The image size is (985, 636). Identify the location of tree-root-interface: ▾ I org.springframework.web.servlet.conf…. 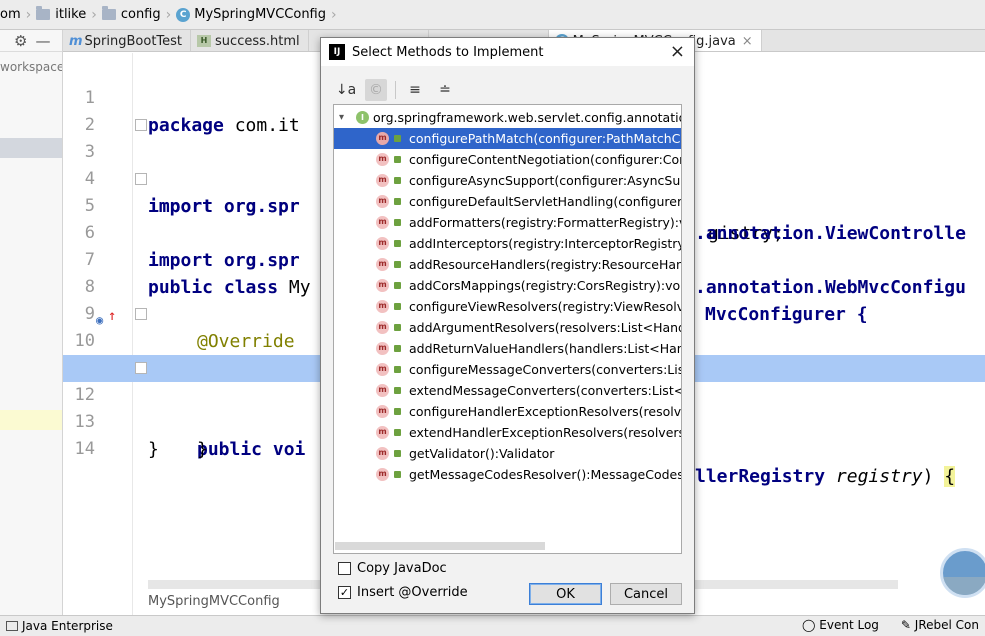
(507, 117).